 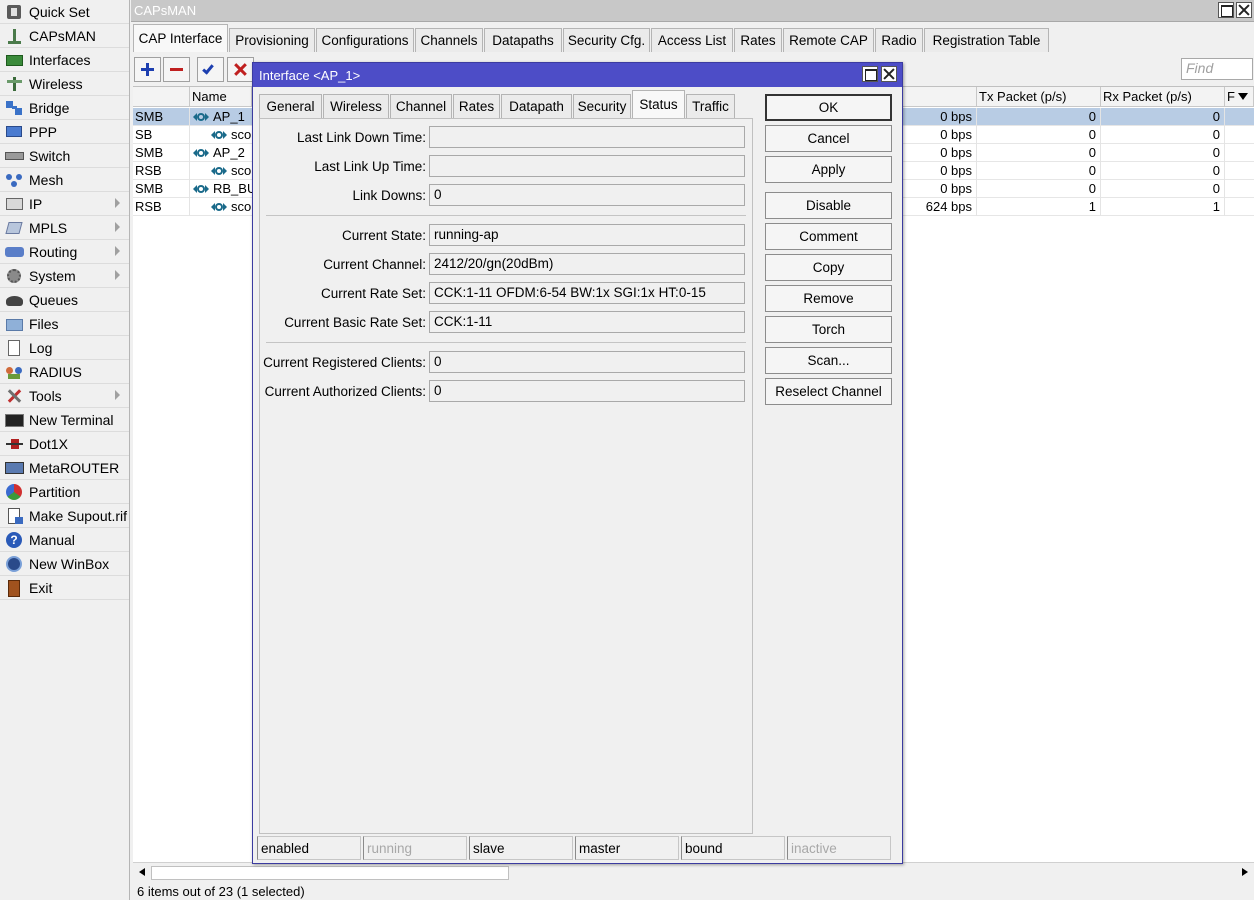 What do you see at coordinates (310, 75) in the screenshot?
I see `dialog-title: Interface <AP_1>` at bounding box center [310, 75].